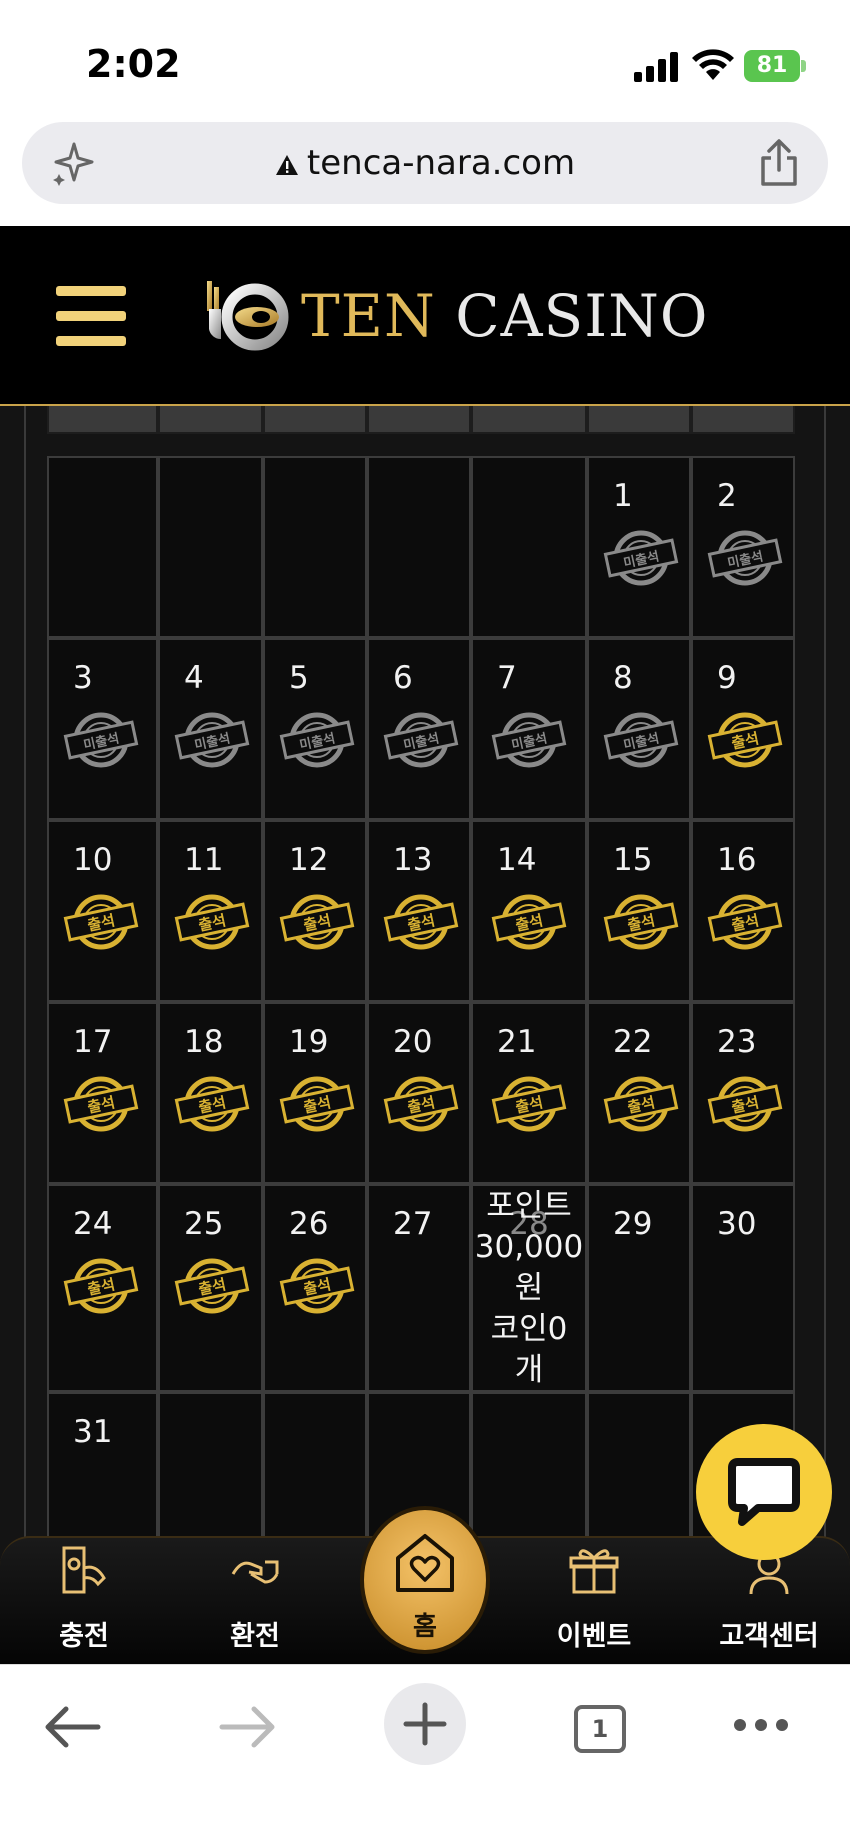 The height and width of the screenshot is (1841, 850). Describe the element at coordinates (600, 1729) in the screenshot. I see `tabs-button: 1` at that location.